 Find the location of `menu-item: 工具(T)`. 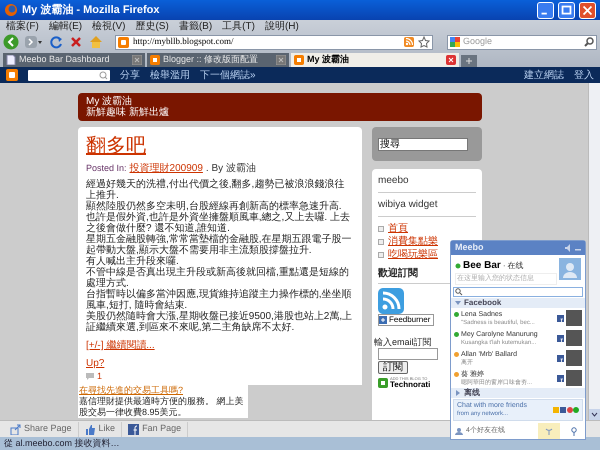

menu-item: 工具(T) is located at coordinates (238, 26).